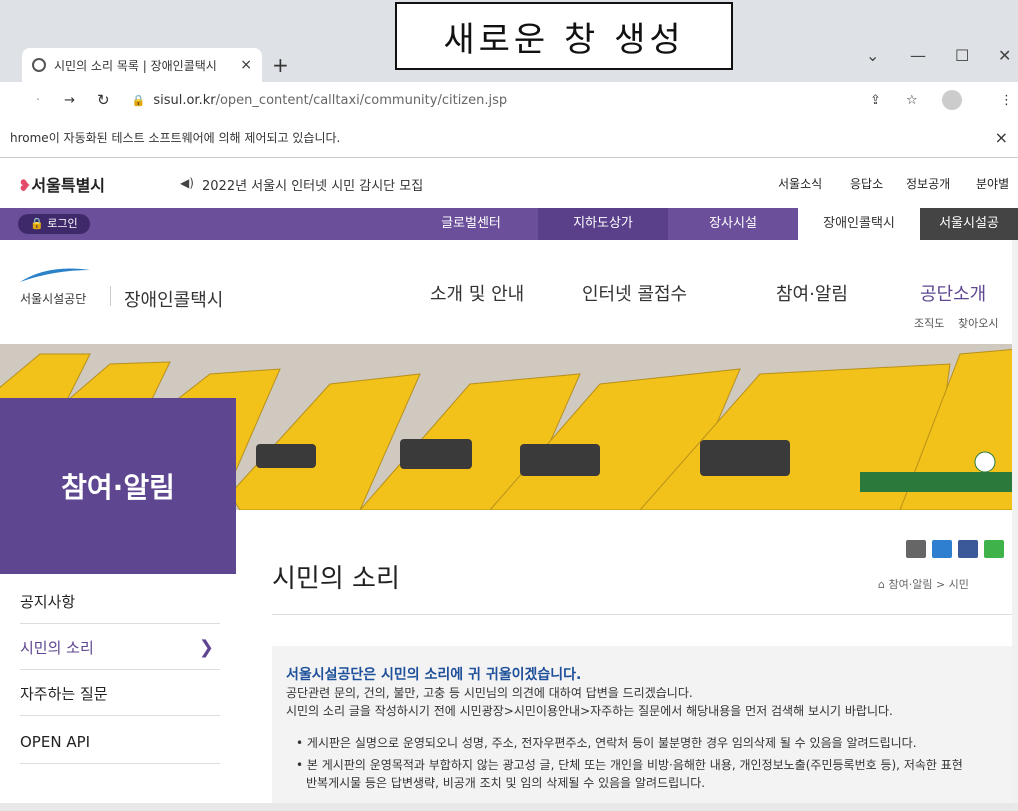 This screenshot has width=1018, height=811. Describe the element at coordinates (875, 100) in the screenshot. I see `share-icon: ⇪` at that location.